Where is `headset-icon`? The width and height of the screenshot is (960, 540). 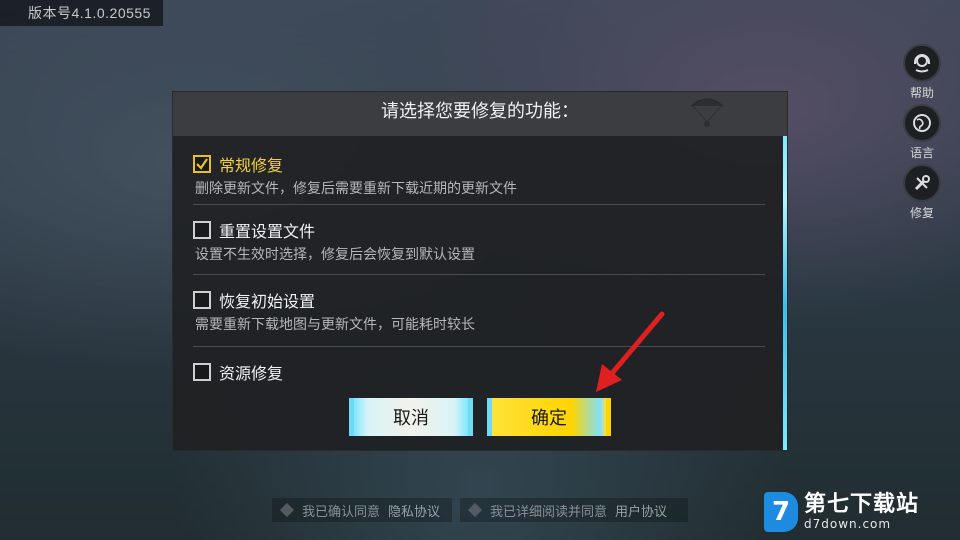
headset-icon is located at coordinates (922, 63).